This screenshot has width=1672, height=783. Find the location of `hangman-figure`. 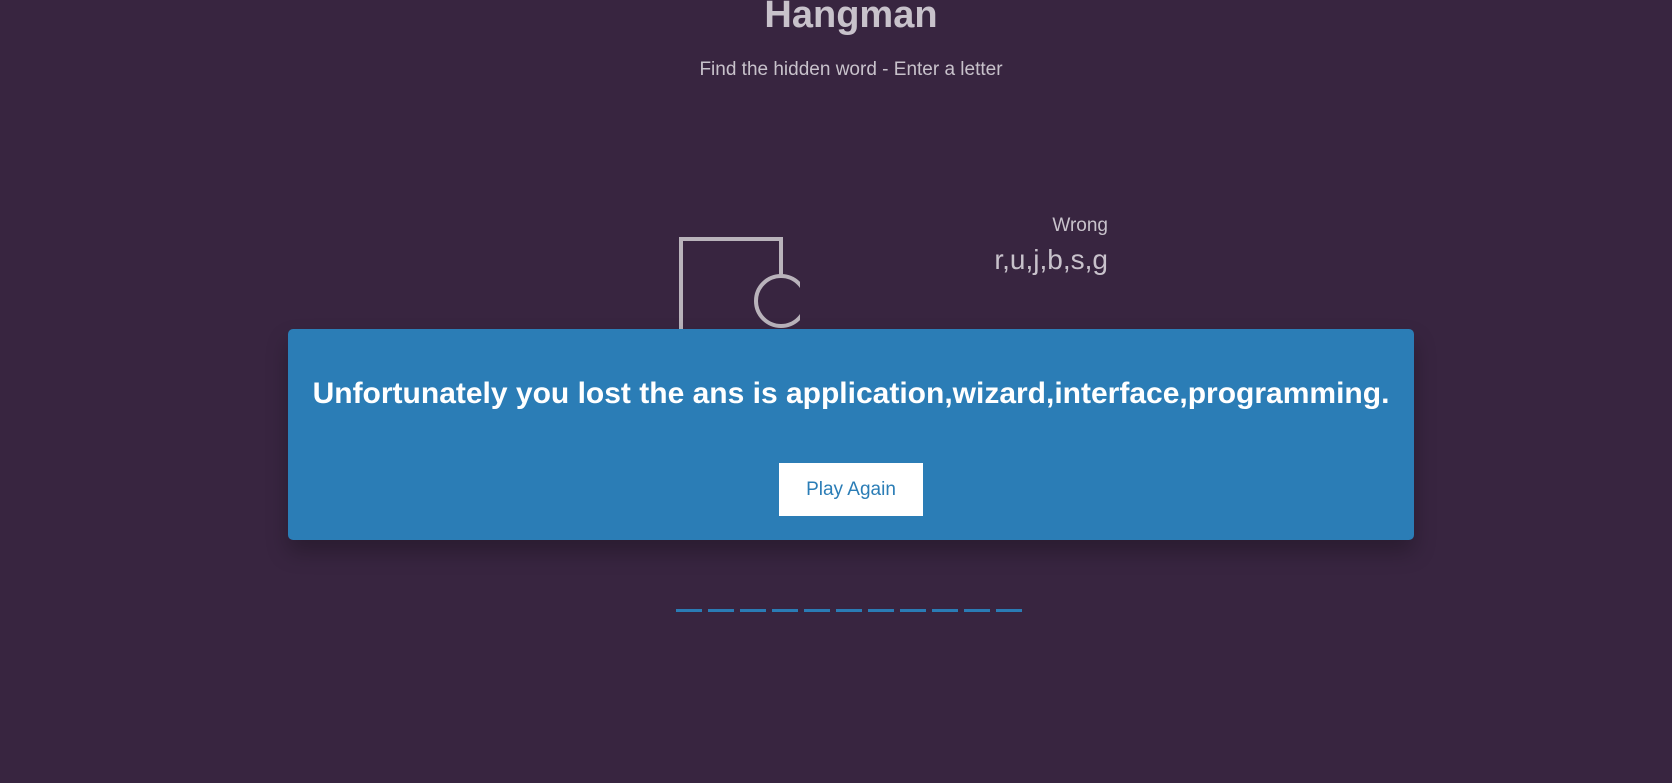

hangman-figure is located at coordinates (739, 285).